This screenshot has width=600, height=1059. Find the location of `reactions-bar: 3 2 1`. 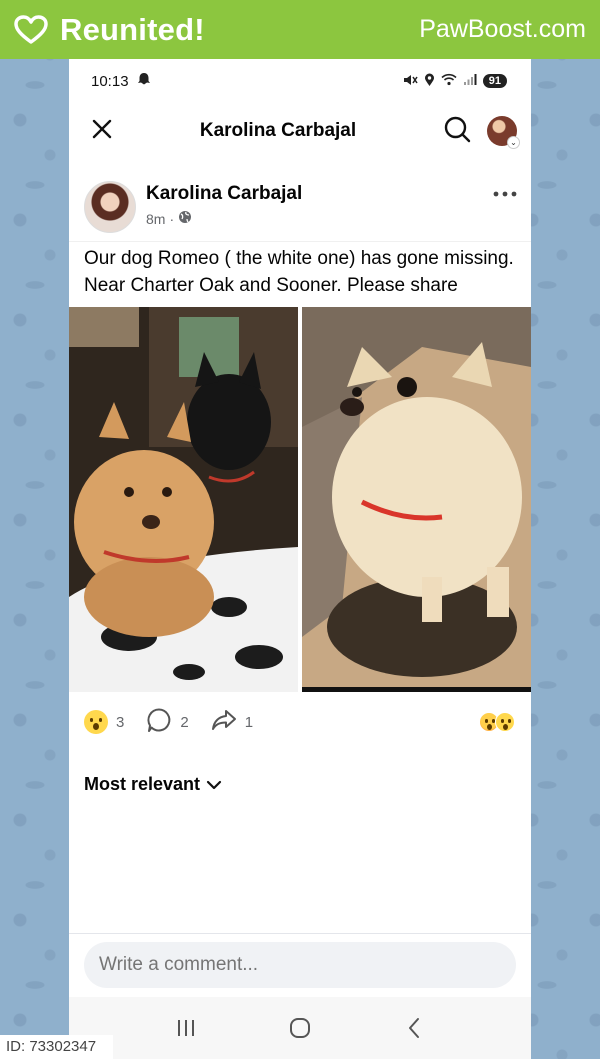

reactions-bar: 3 2 1 is located at coordinates (300, 722).